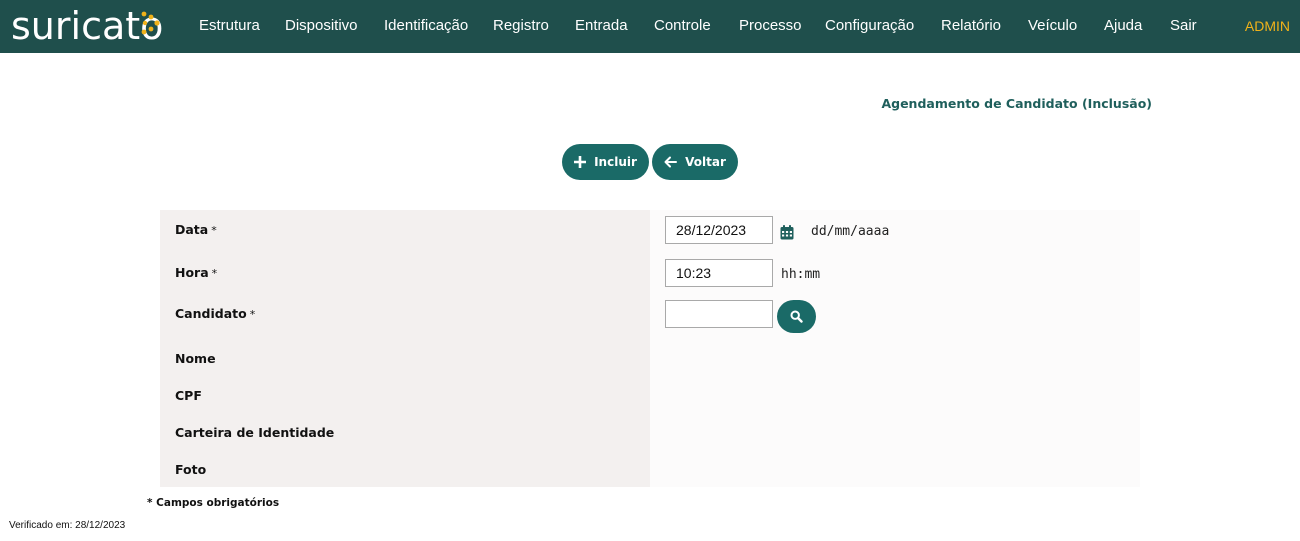 Image resolution: width=1300 pixels, height=541 pixels. What do you see at coordinates (787, 232) in the screenshot?
I see `calendar-icon` at bounding box center [787, 232].